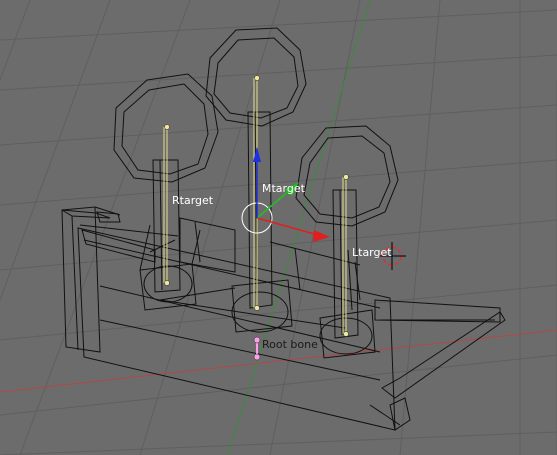 This screenshot has height=455, width=557. What do you see at coordinates (257, 340) in the screenshot?
I see `root-bone-head` at bounding box center [257, 340].